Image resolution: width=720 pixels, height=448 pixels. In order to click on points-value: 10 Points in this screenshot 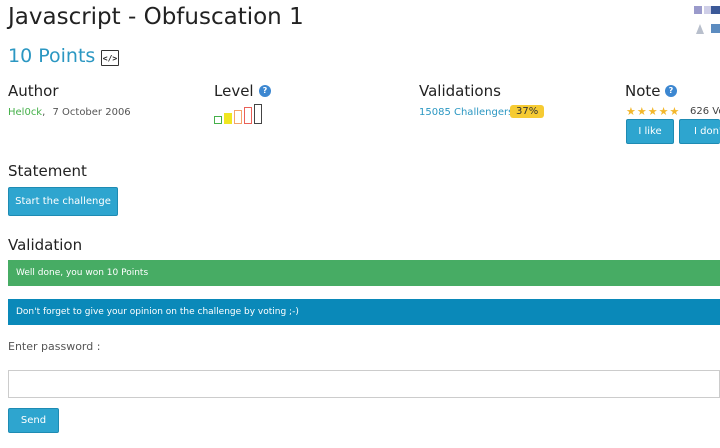, I will do `click(52, 56)`.